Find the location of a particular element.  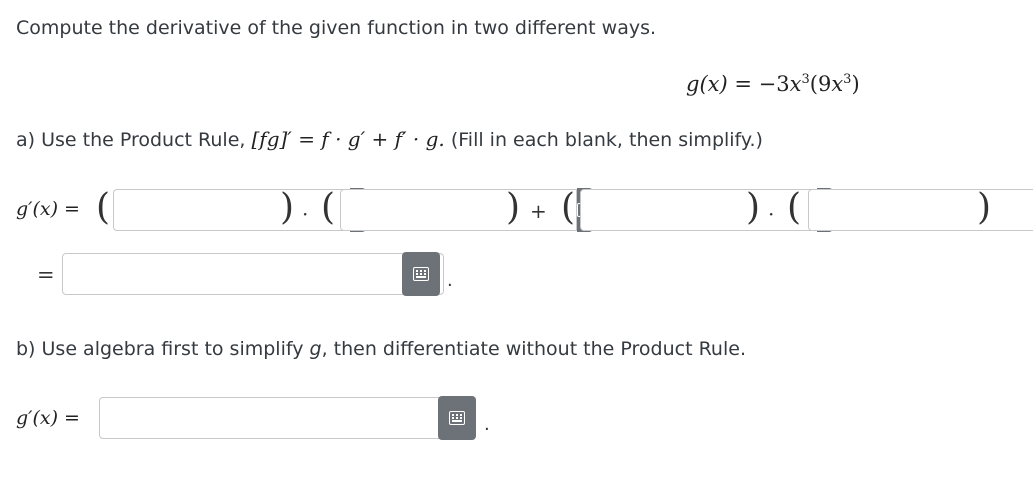

paren-open-2: ( is located at coordinates (328, 207).